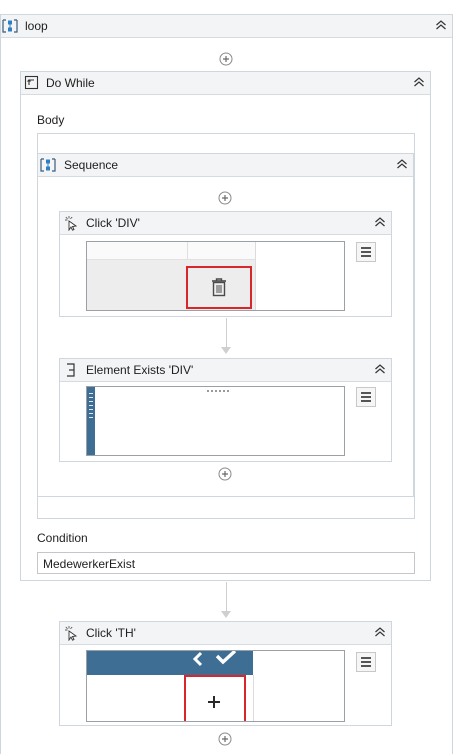 Image resolution: width=463 pixels, height=754 pixels. Describe the element at coordinates (219, 287) in the screenshot. I see `trash-icon` at that location.